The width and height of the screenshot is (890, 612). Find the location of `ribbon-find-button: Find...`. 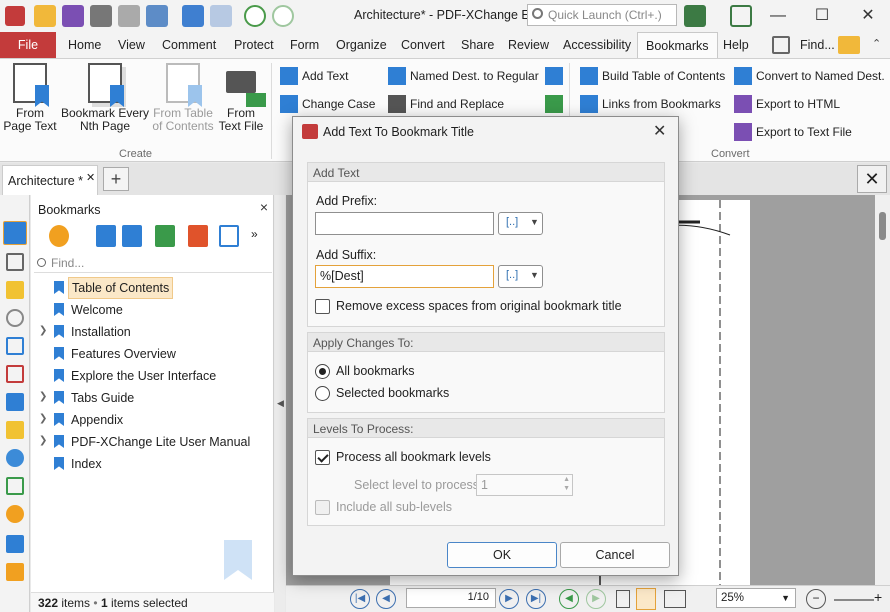

ribbon-find-button: Find... is located at coordinates (817, 45).